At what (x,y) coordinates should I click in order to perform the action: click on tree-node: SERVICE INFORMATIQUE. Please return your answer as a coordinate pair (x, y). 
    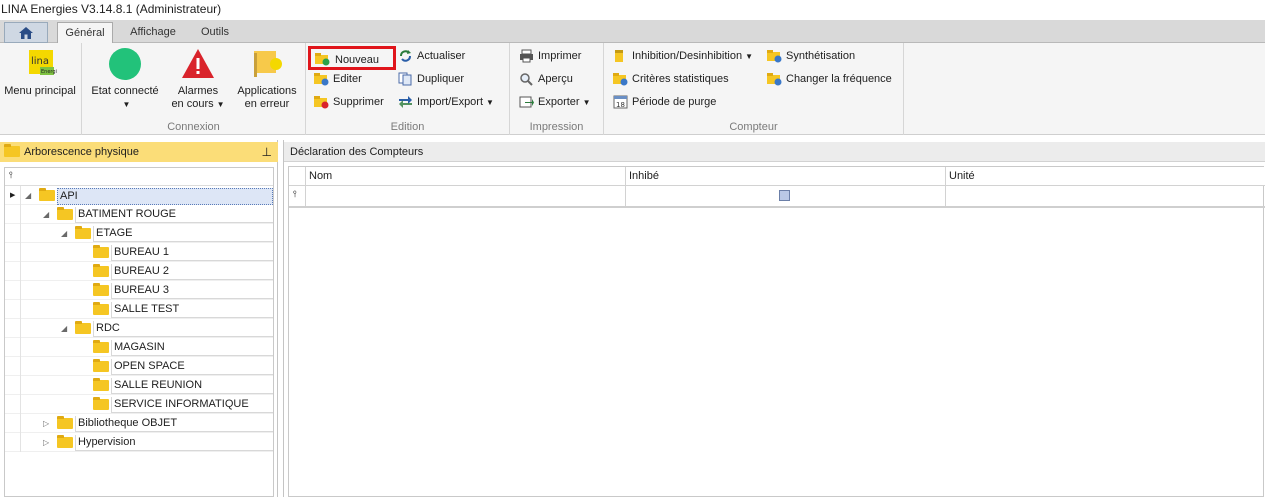
    Looking at the image, I should click on (139, 404).